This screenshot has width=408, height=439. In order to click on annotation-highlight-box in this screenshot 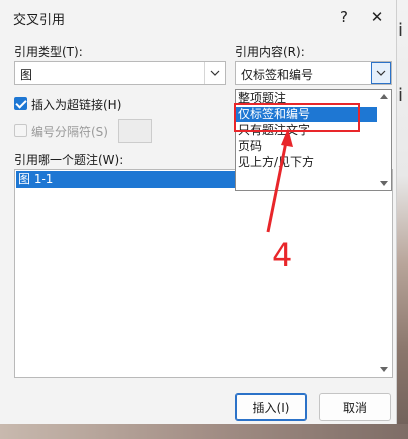, I will do `click(297, 117)`.